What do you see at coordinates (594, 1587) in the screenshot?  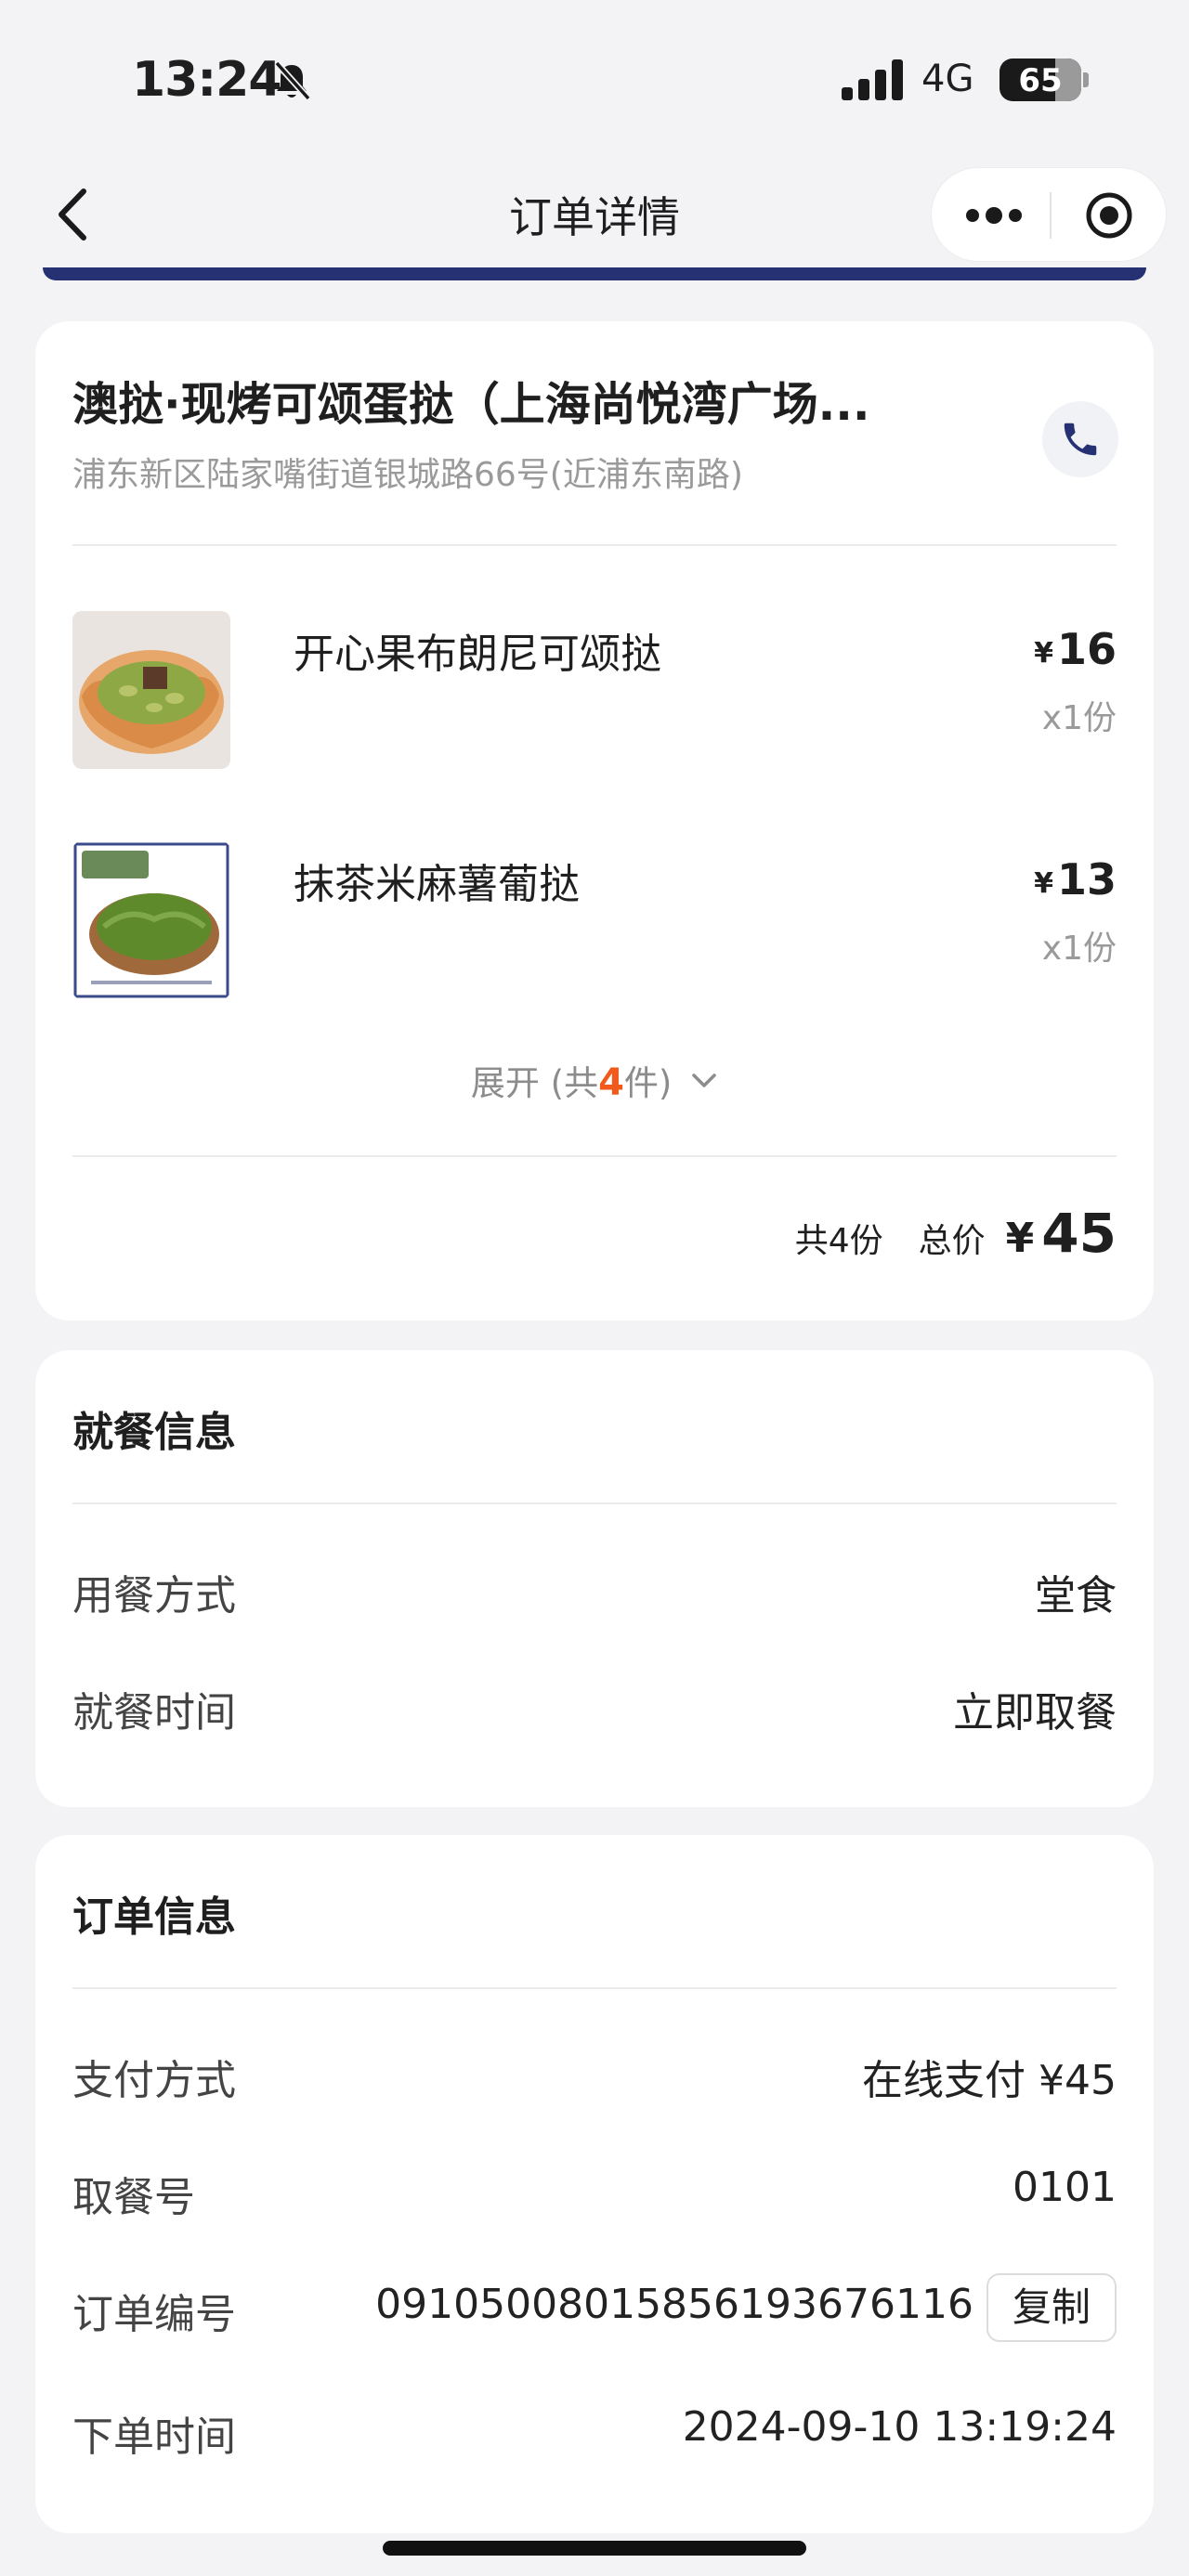 I see `info-row-dining-mode: 用餐方式 堂食` at bounding box center [594, 1587].